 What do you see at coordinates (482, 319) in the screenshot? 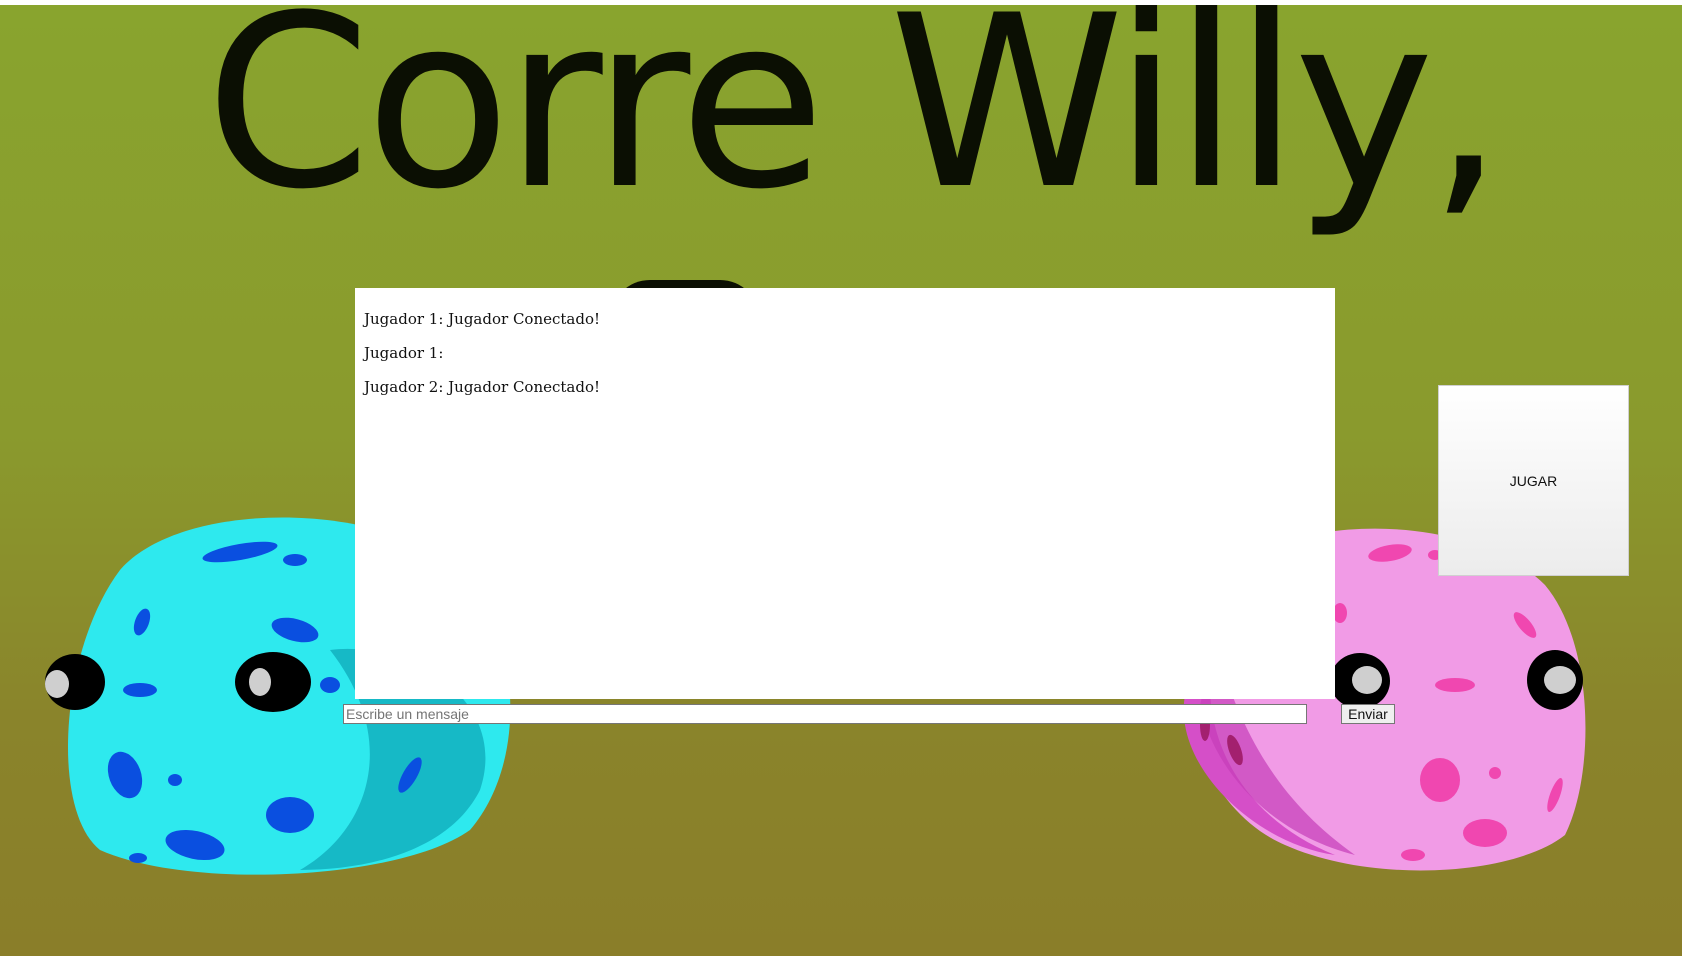
I see `chat-message: Jugador 1: Jugador Conectado!` at bounding box center [482, 319].